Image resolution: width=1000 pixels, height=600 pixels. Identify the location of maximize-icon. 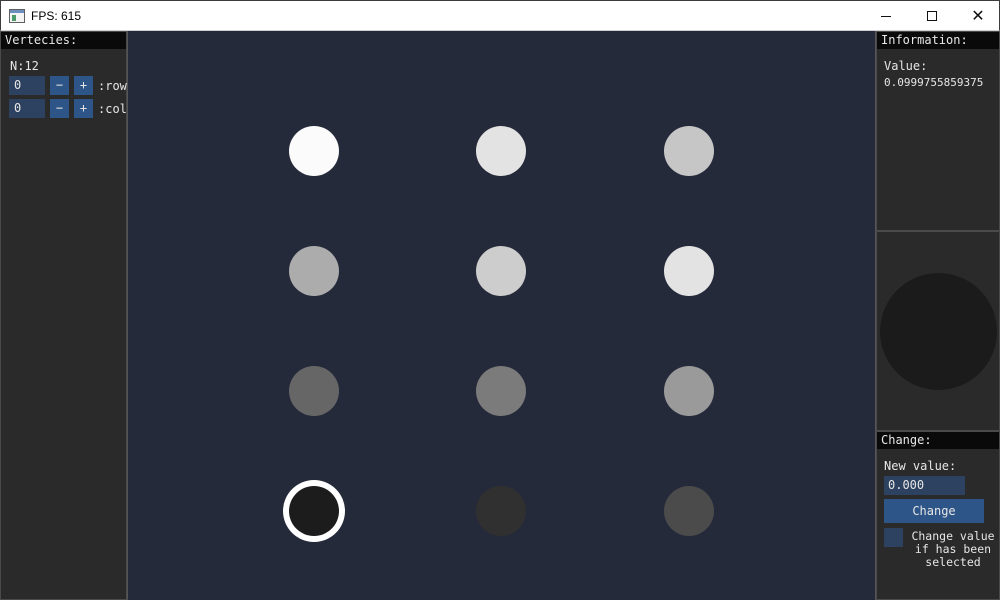
(932, 16).